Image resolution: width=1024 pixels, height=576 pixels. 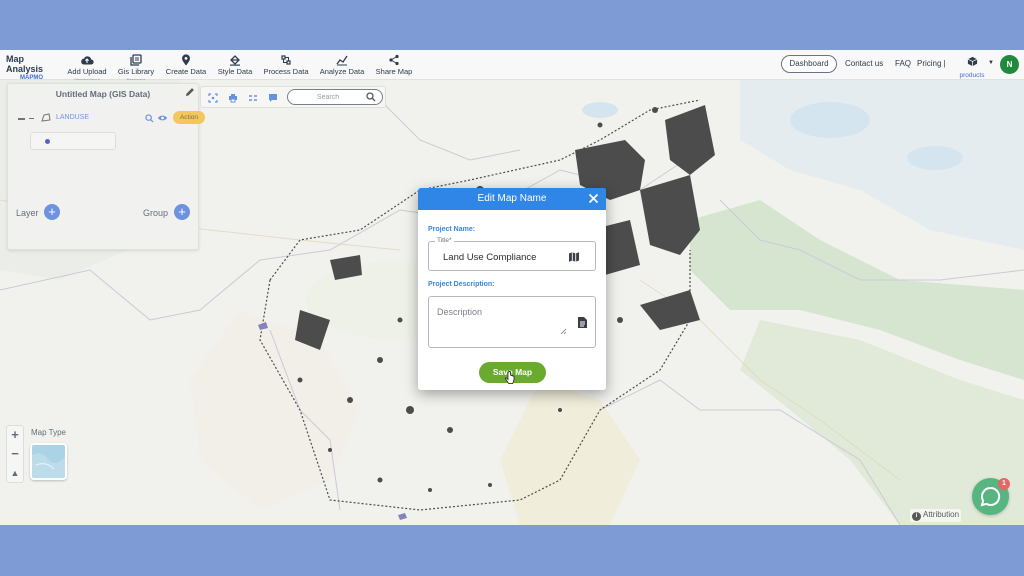 What do you see at coordinates (574, 257) in the screenshot?
I see `map-icon` at bounding box center [574, 257].